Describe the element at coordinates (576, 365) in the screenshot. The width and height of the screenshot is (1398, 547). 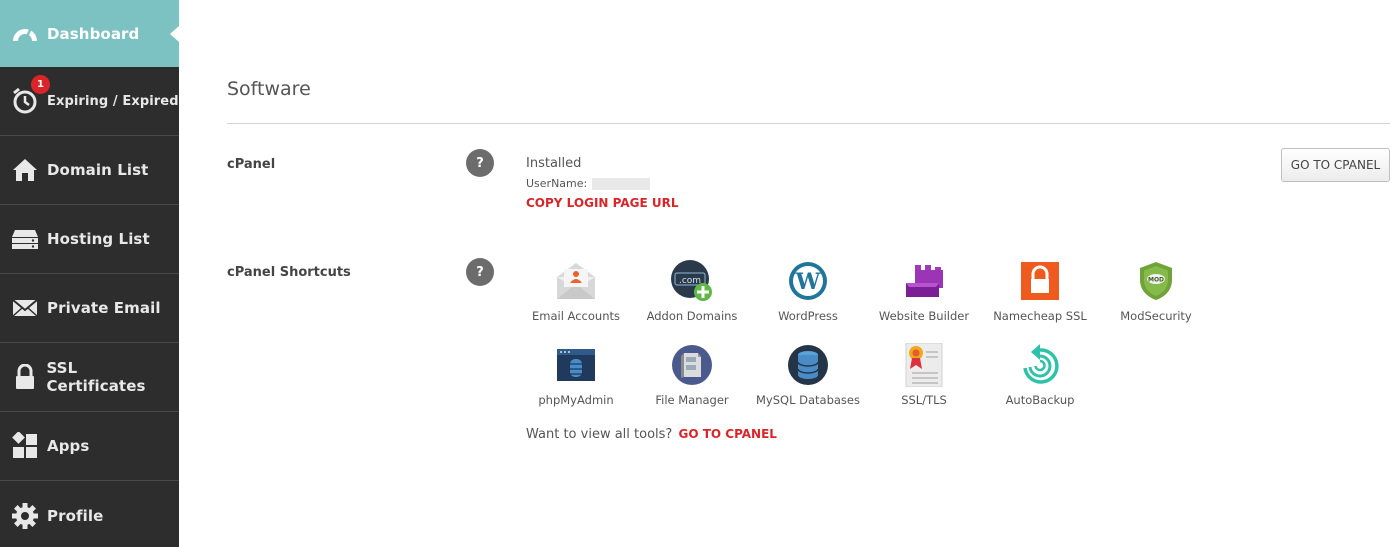
I see `phpmyadmin-icon` at that location.